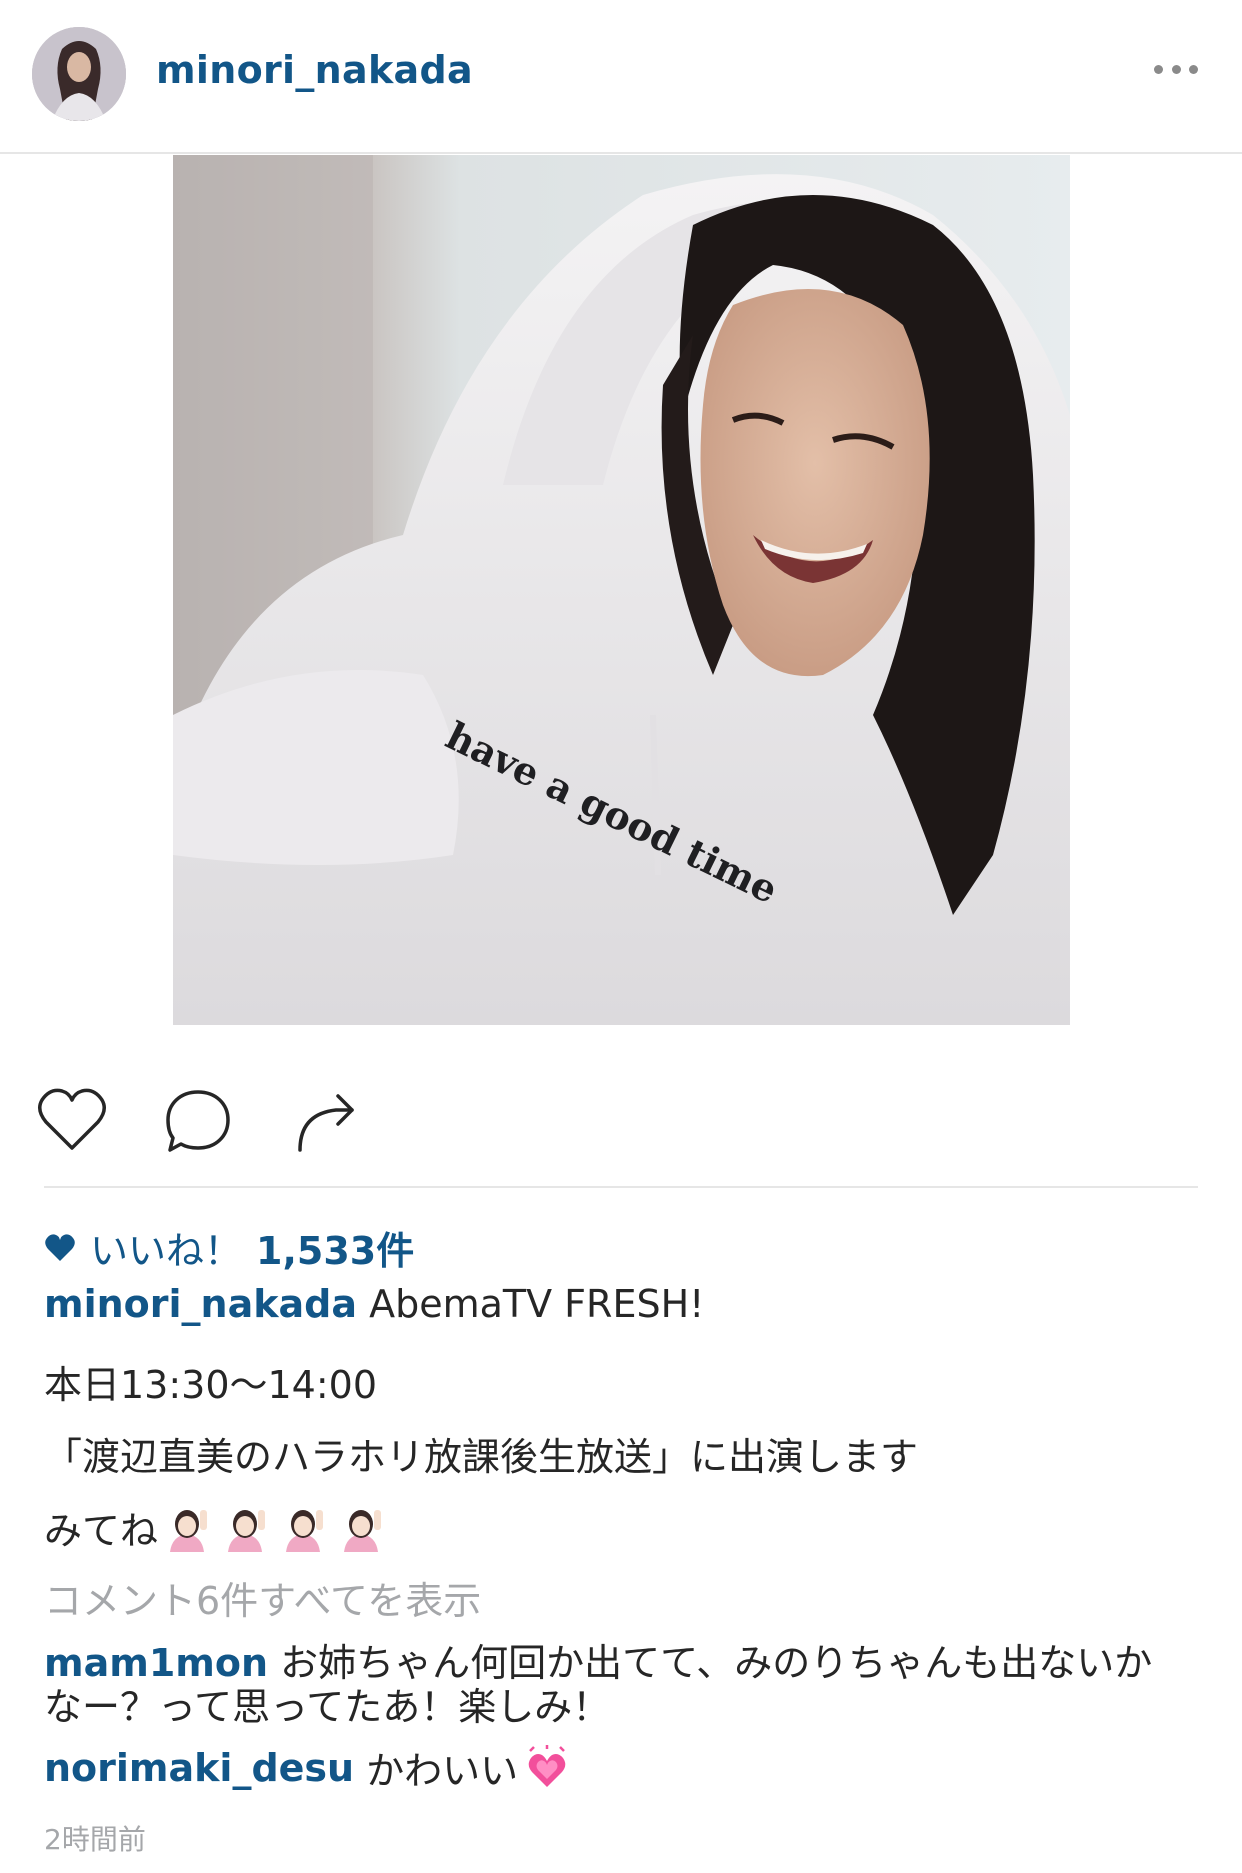 The width and height of the screenshot is (1242, 1873). What do you see at coordinates (481, 1457) in the screenshot?
I see `caption-line: 「渡辺直美のハラホリ放課後生放送」に出演します` at bounding box center [481, 1457].